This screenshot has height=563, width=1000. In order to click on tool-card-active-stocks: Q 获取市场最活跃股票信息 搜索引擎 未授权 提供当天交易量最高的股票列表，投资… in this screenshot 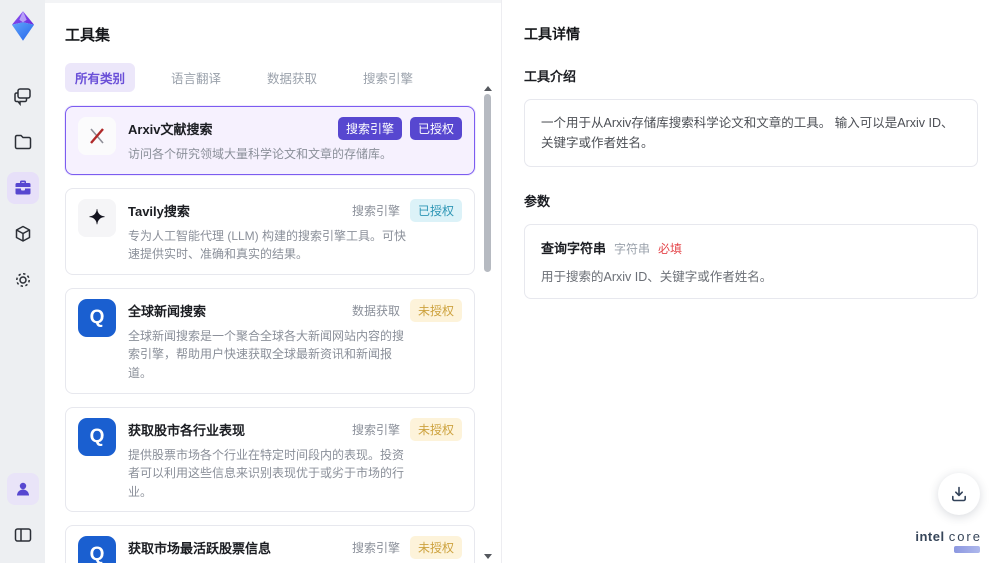, I will do `click(270, 544)`.